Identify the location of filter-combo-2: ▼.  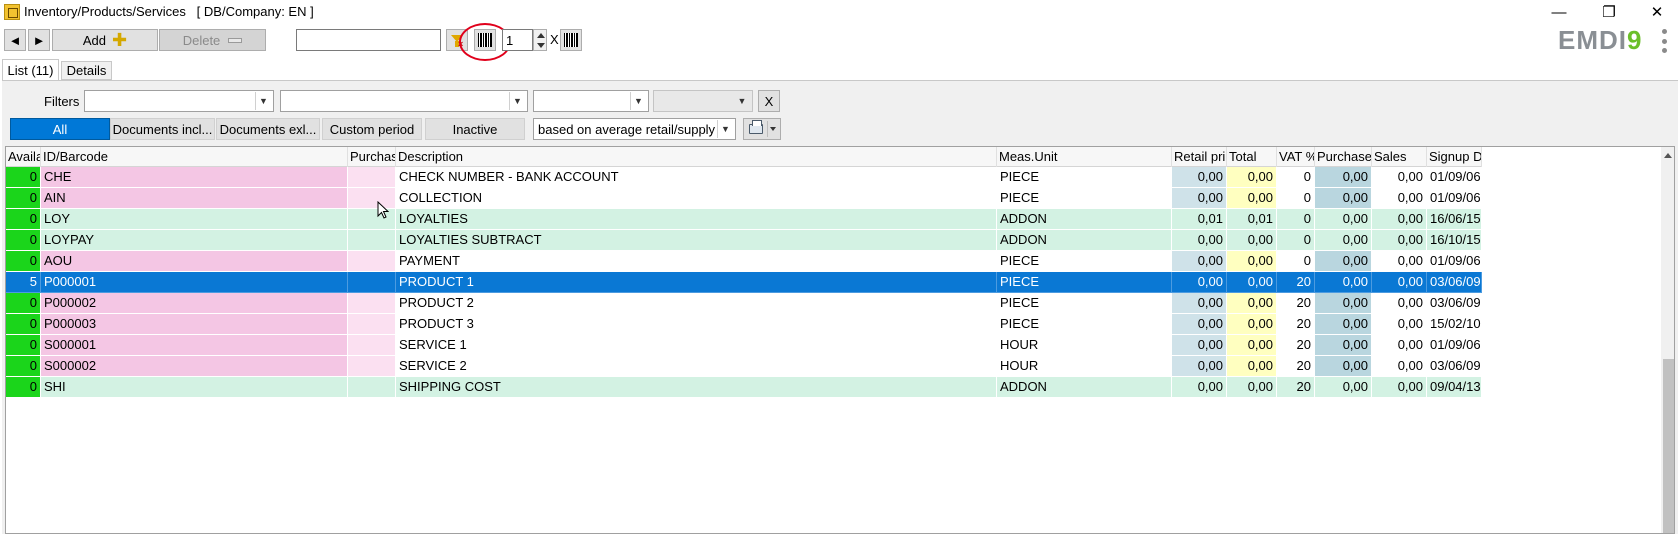
(404, 101).